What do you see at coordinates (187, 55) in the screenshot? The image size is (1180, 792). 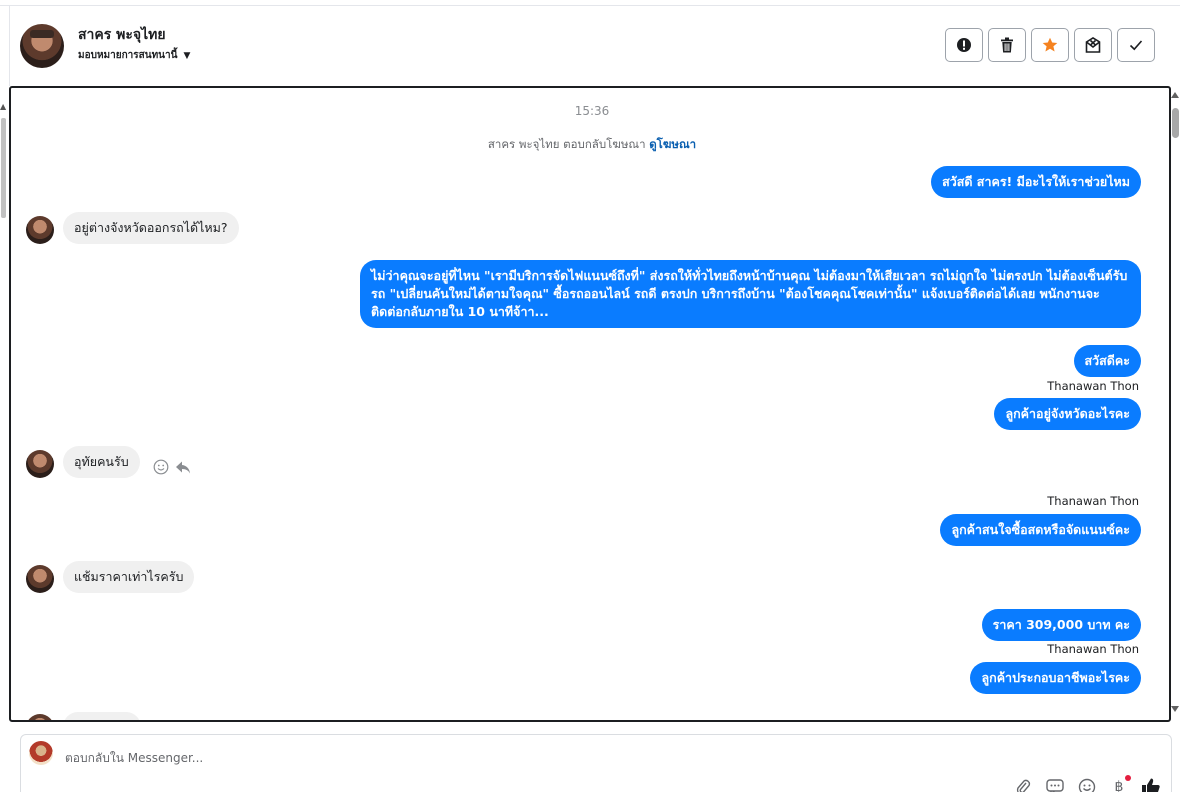 I see `caret-down-icon: ▼` at bounding box center [187, 55].